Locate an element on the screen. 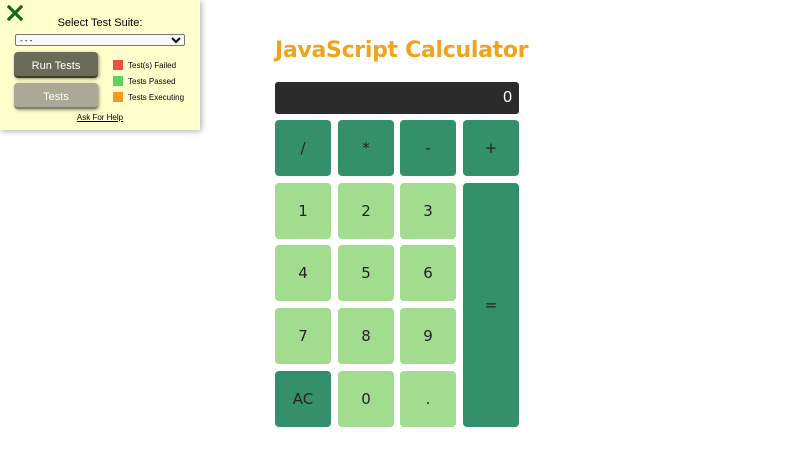 This screenshot has width=800, height=450. legend-swatch-passed is located at coordinates (118, 81).